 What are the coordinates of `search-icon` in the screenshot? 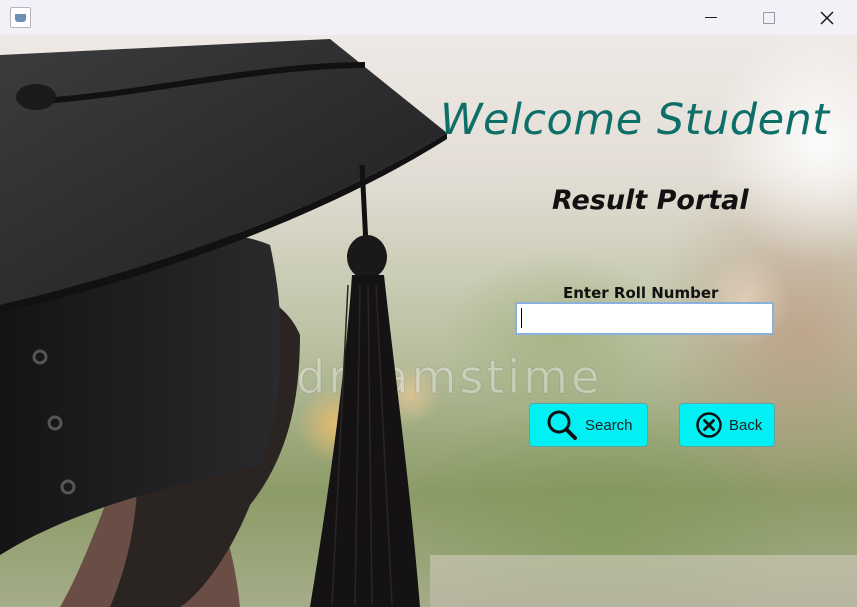 It's located at (562, 425).